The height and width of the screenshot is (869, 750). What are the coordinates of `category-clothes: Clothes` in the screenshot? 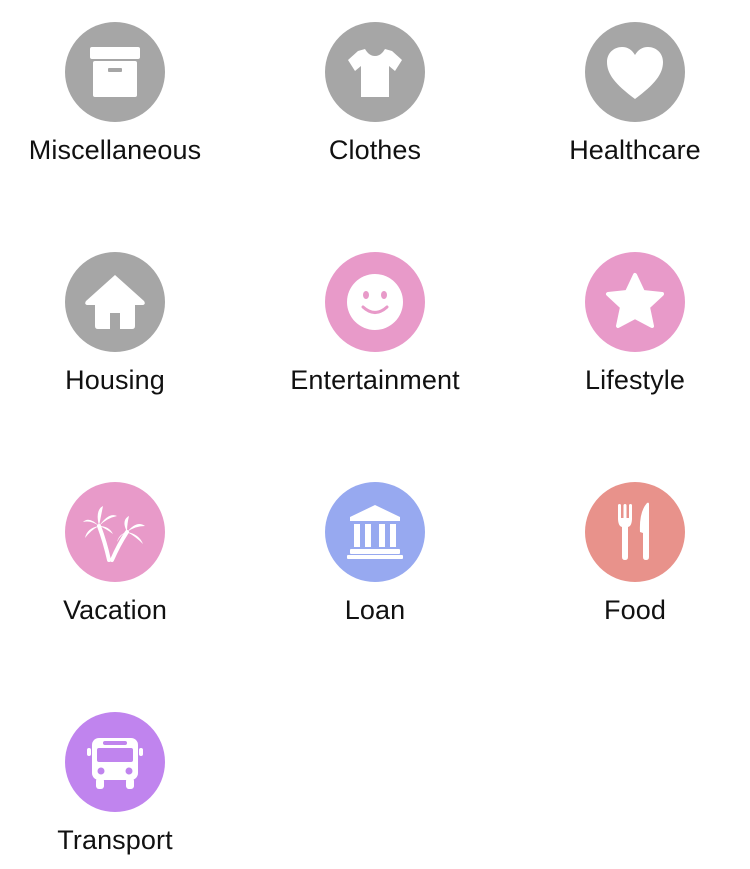 It's located at (375, 85).